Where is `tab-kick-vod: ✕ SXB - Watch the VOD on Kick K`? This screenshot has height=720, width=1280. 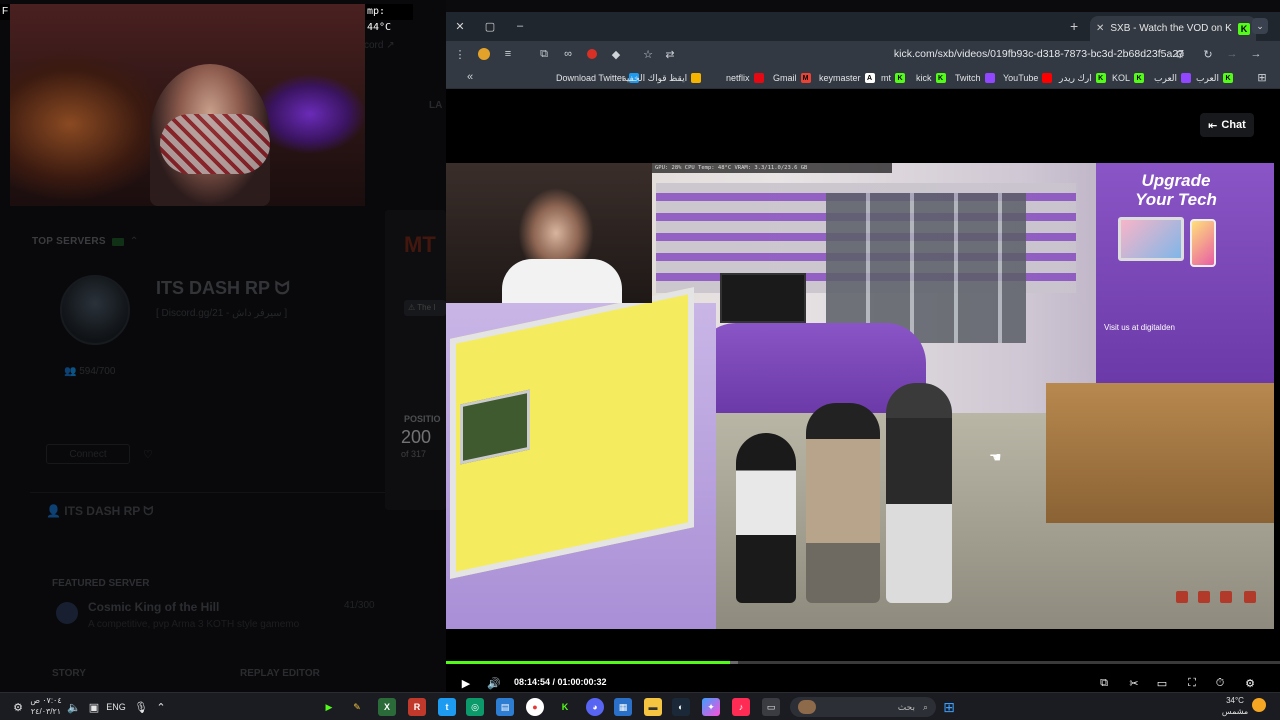 tab-kick-vod: ✕ SXB - Watch the VOD on Kick K is located at coordinates (1173, 28).